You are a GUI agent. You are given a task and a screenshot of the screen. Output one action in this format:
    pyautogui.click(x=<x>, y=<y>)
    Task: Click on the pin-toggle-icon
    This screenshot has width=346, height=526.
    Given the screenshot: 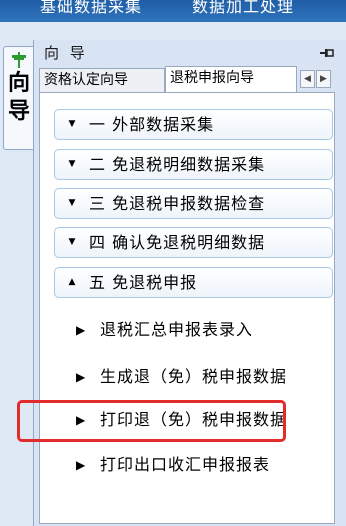 What is the action you would take?
    pyautogui.click(x=327, y=53)
    